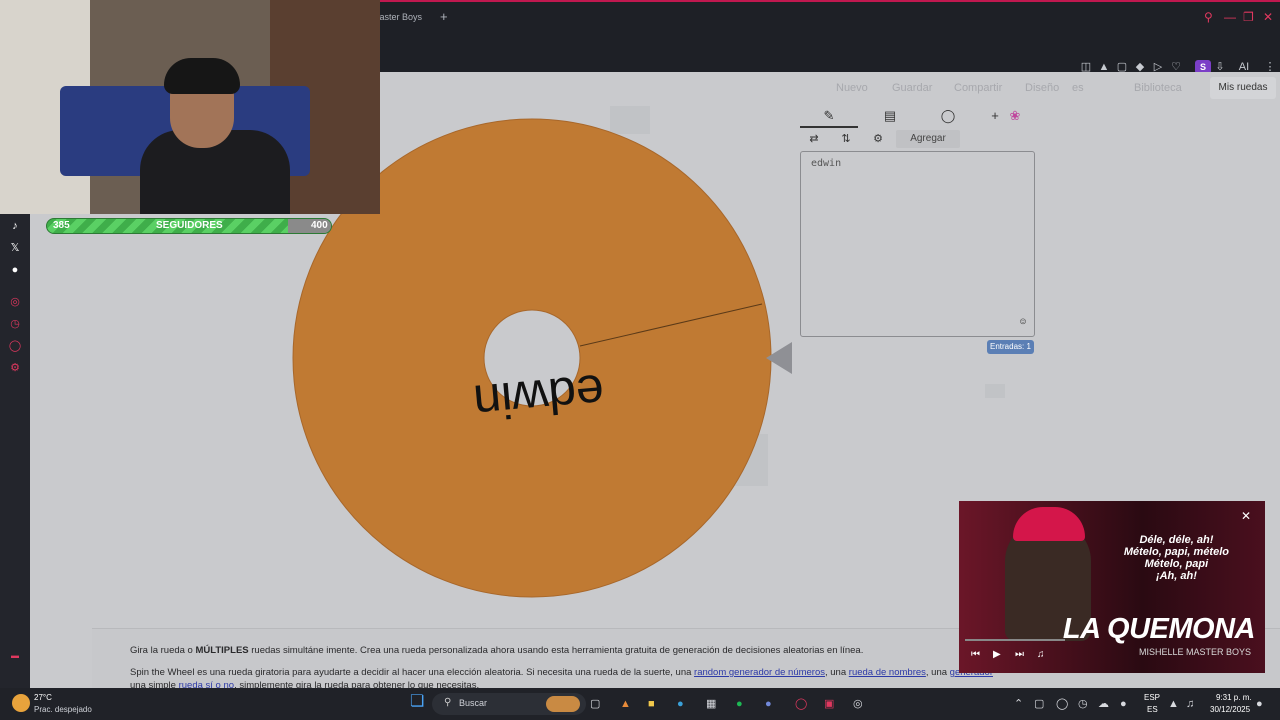 The width and height of the screenshot is (1280, 720). Describe the element at coordinates (417, 702) in the screenshot. I see `windows-start-icon: ❏` at that location.